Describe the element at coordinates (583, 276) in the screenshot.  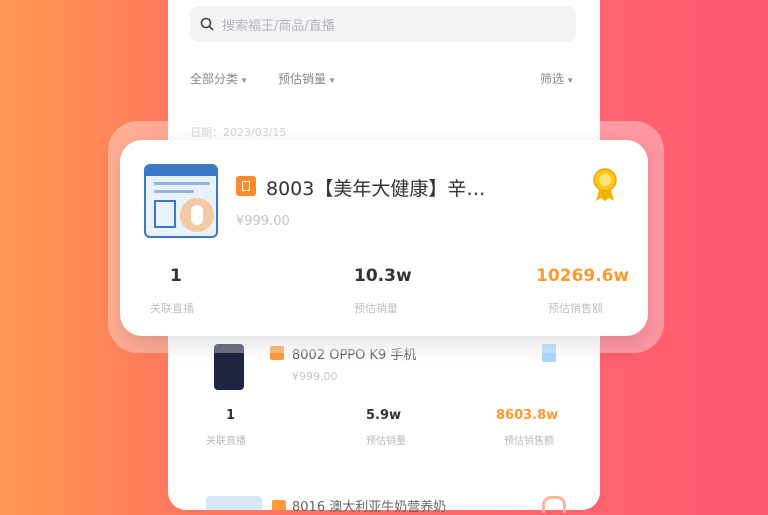
I see `stat-value: 10269.6w` at that location.